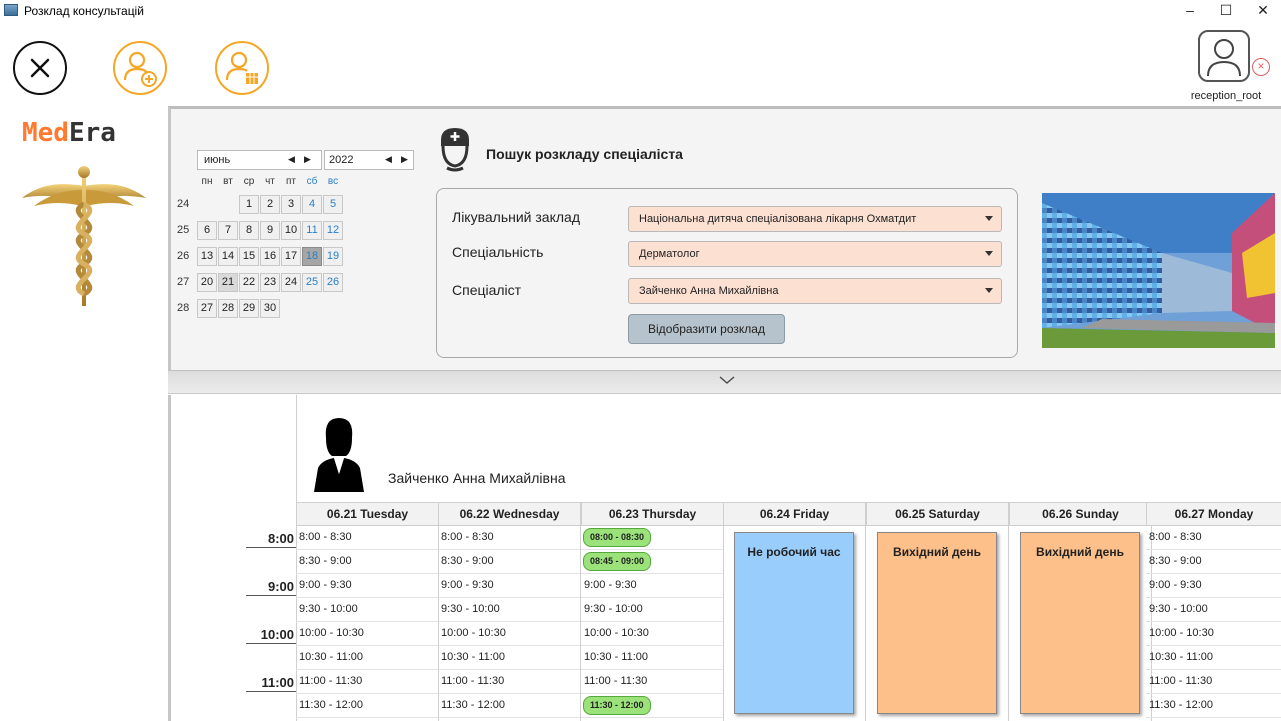  Describe the element at coordinates (207, 308) in the screenshot. I see `calendar-day: 27` at that location.